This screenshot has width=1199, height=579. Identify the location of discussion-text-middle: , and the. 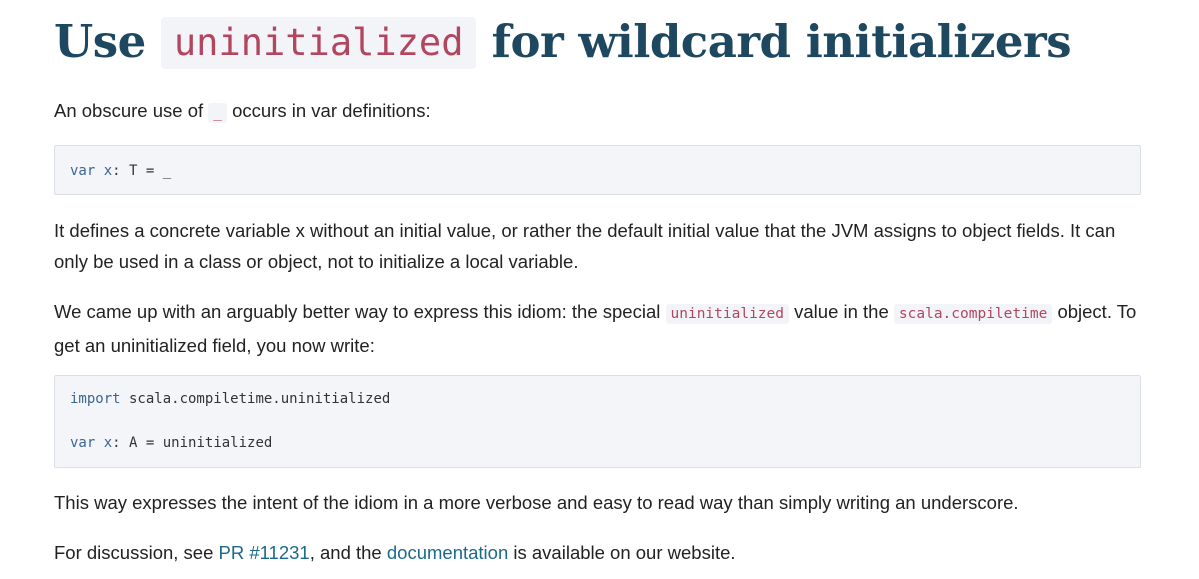
(345, 552).